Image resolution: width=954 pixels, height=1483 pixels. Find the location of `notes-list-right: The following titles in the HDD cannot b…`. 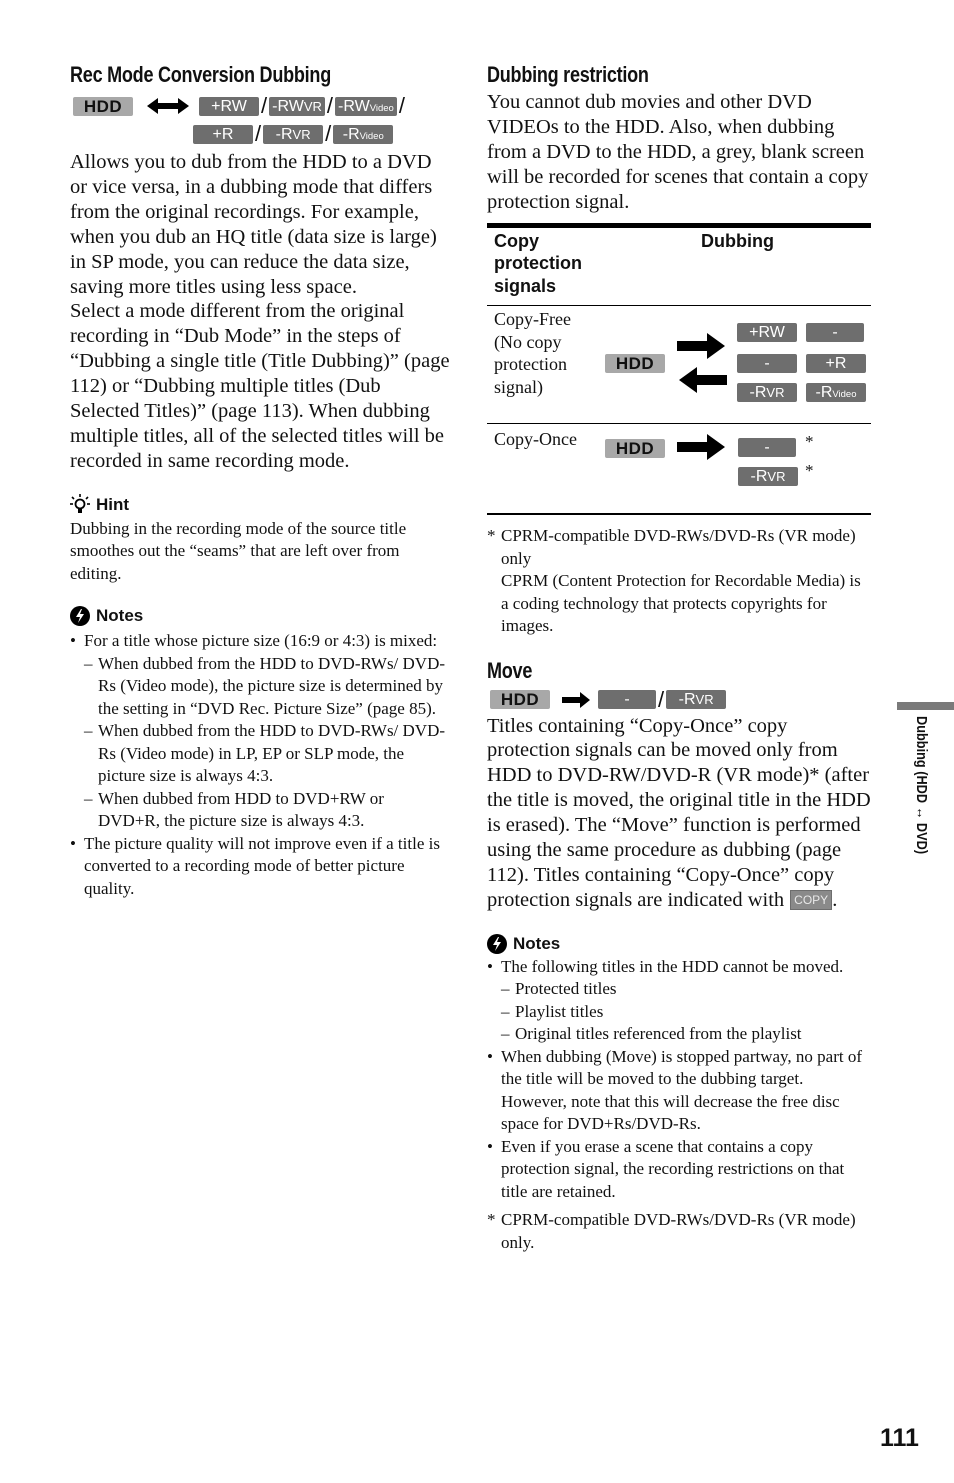

notes-list-right: The following titles in the HDD cannot b… is located at coordinates (679, 1080).